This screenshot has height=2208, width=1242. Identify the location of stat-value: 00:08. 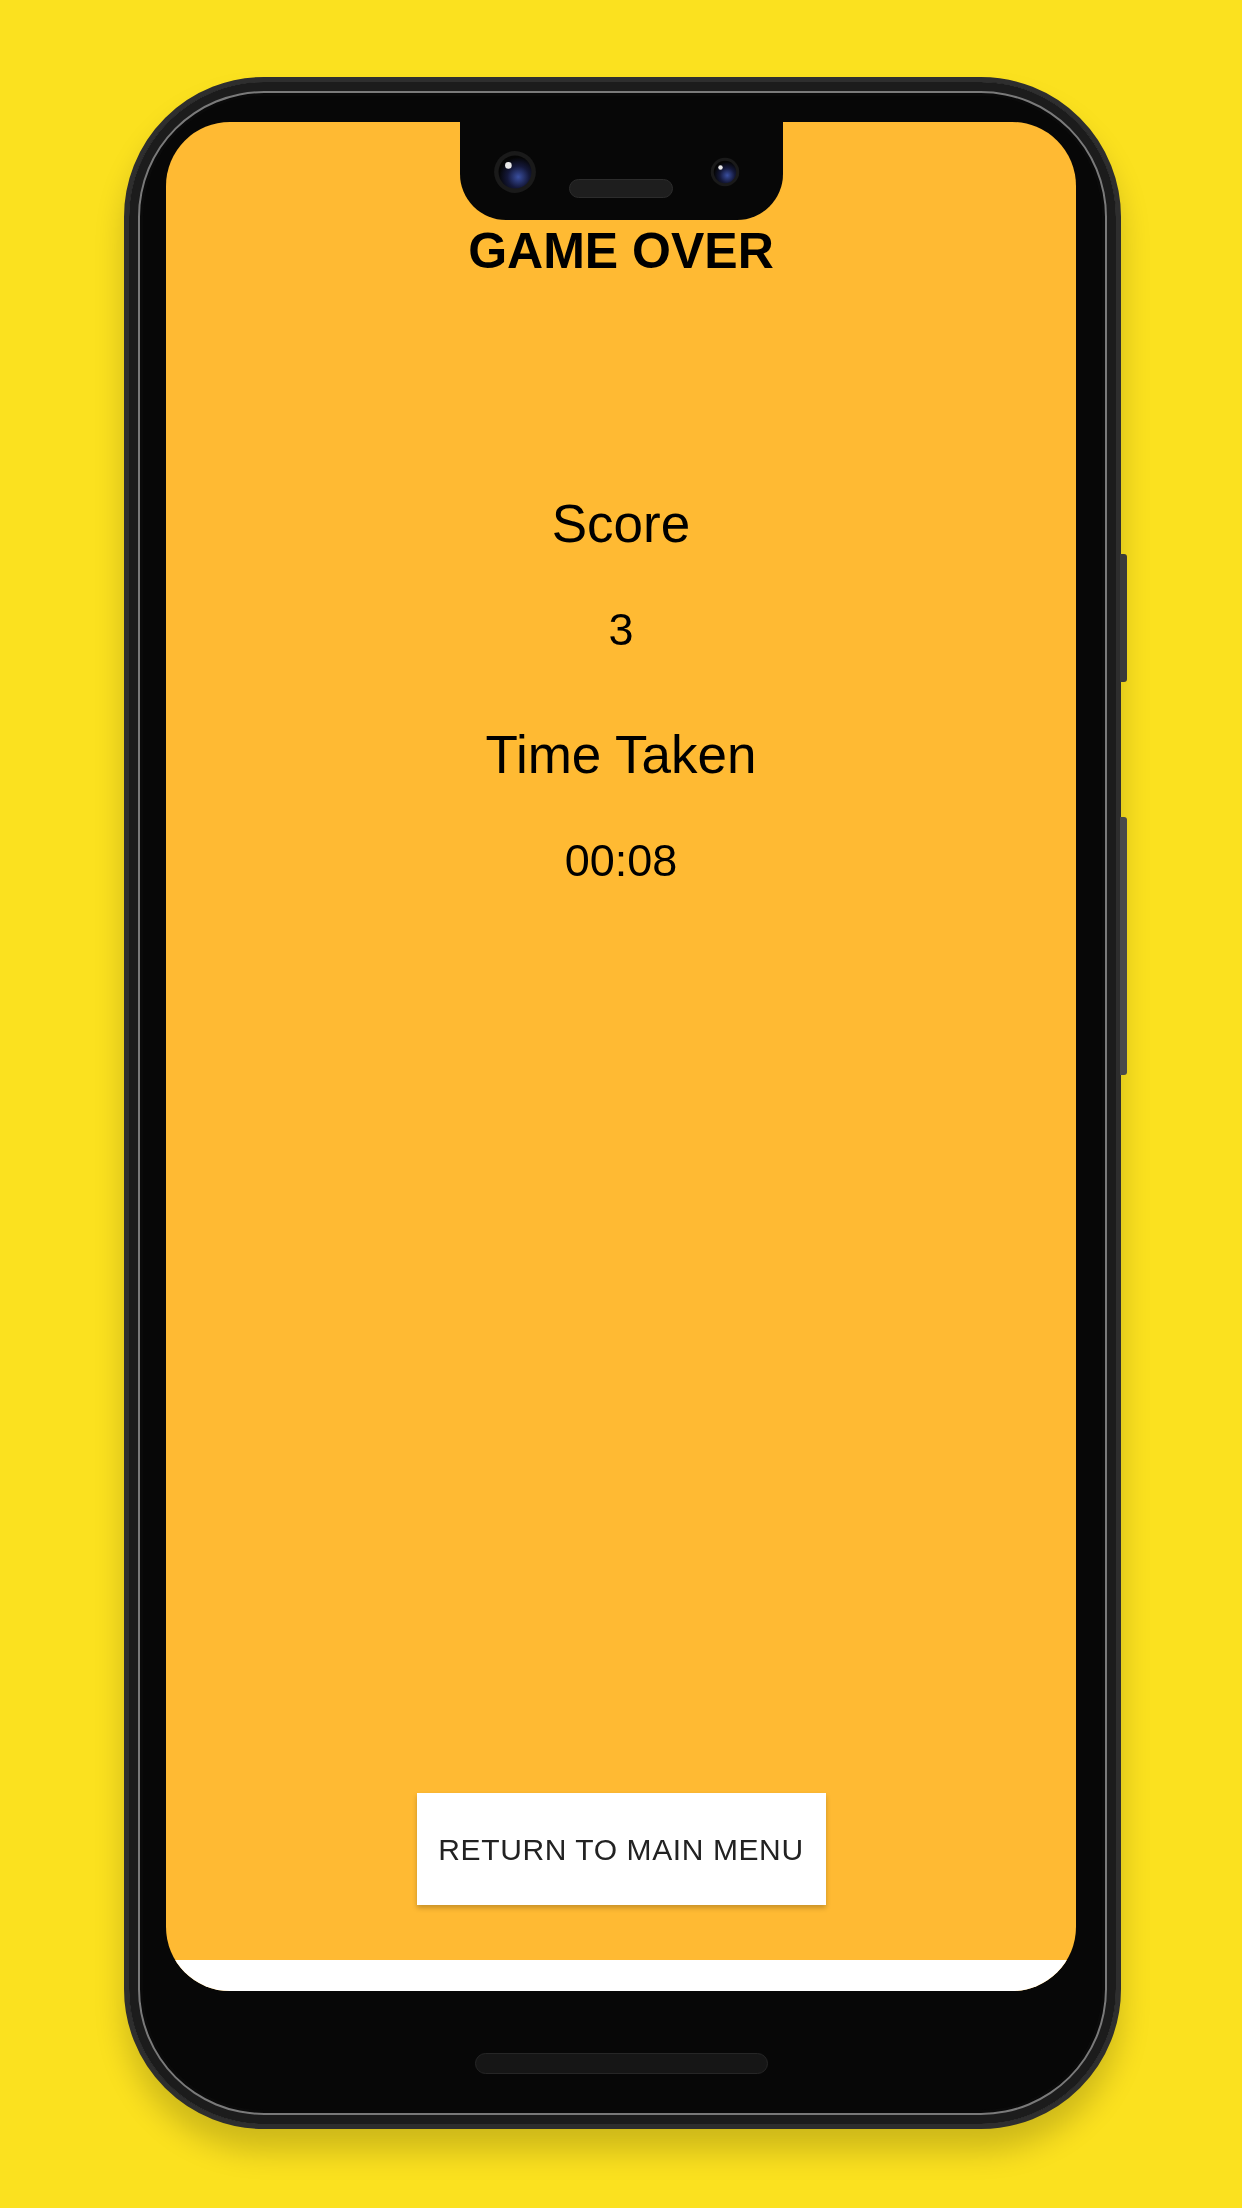
(621, 861).